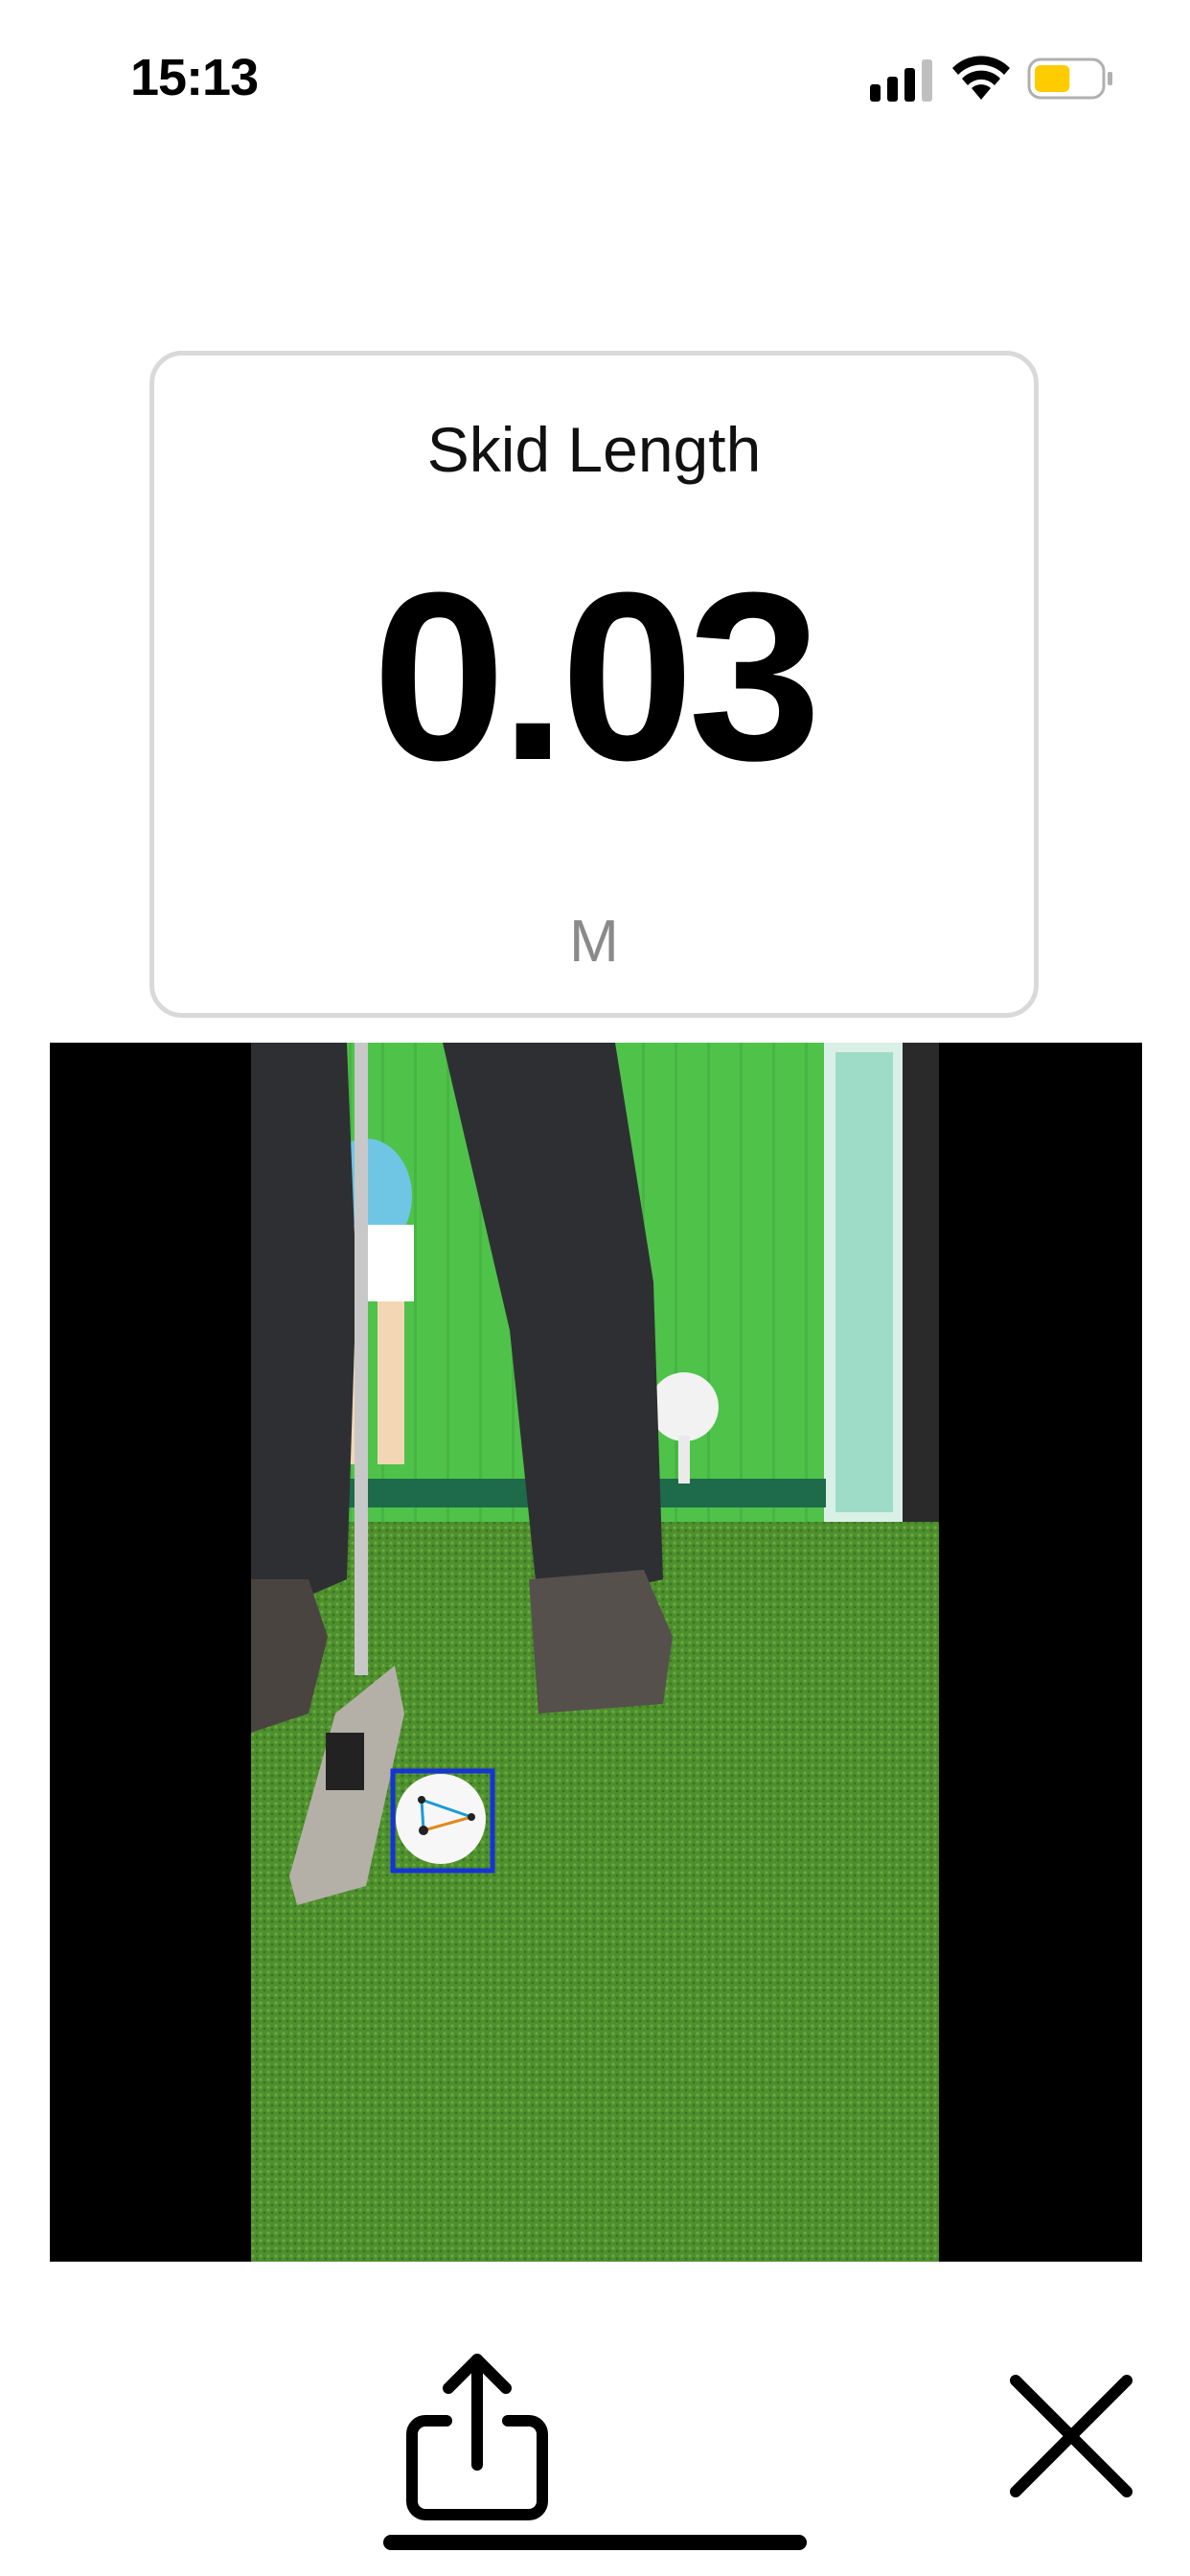  What do you see at coordinates (595, 76) in the screenshot?
I see `status-bar: 15:13` at bounding box center [595, 76].